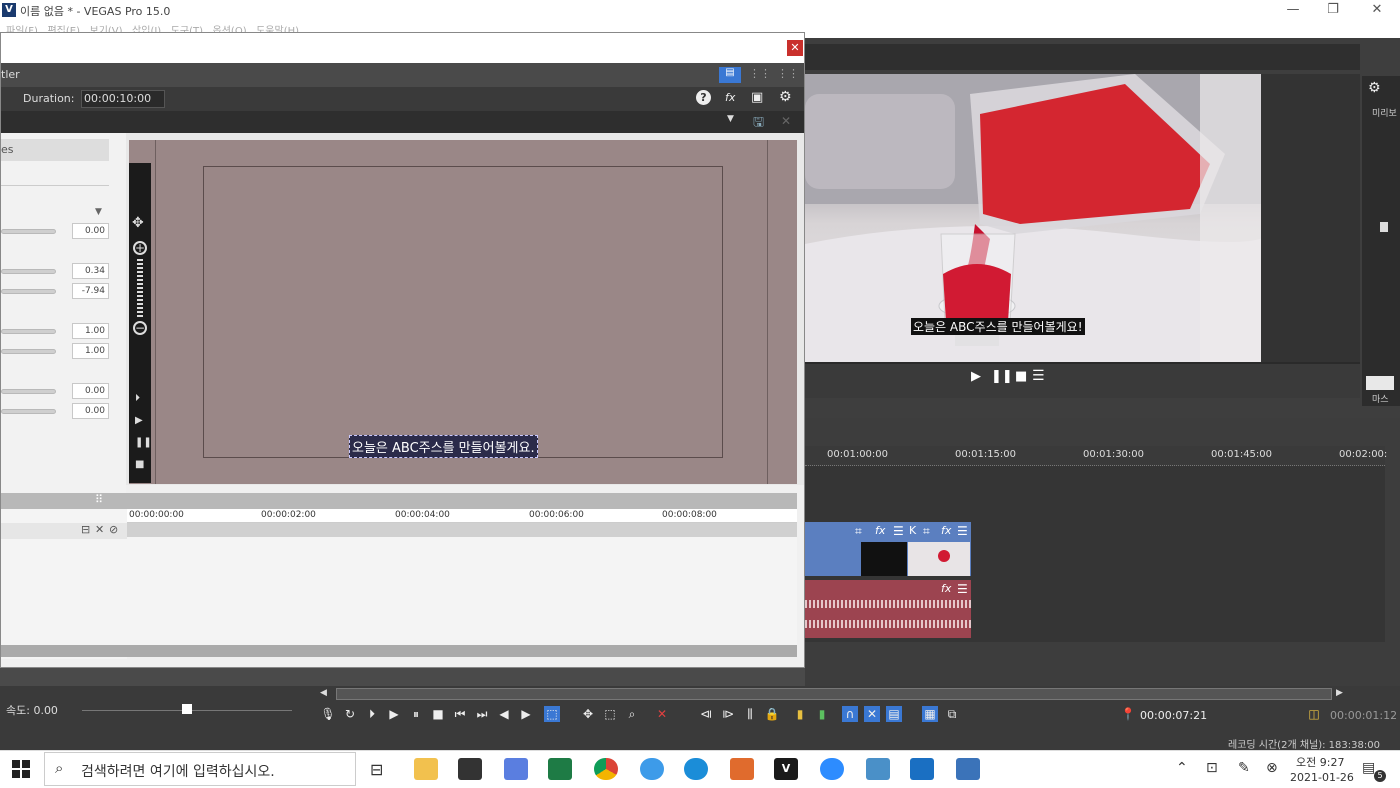 The width and height of the screenshot is (1400, 788). Describe the element at coordinates (588, 714) in the screenshot. I see `envelope-tool-icon: ✥` at that location.